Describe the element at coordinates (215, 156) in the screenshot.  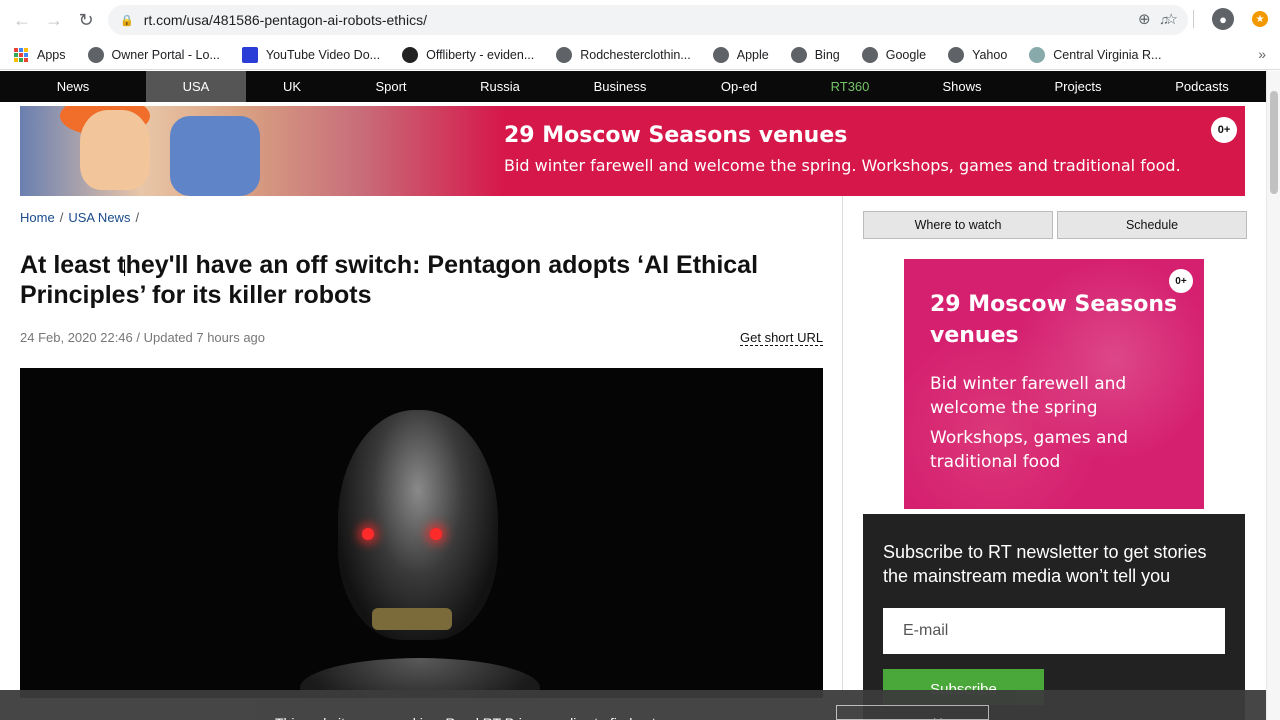
I see `apron-shape` at that location.